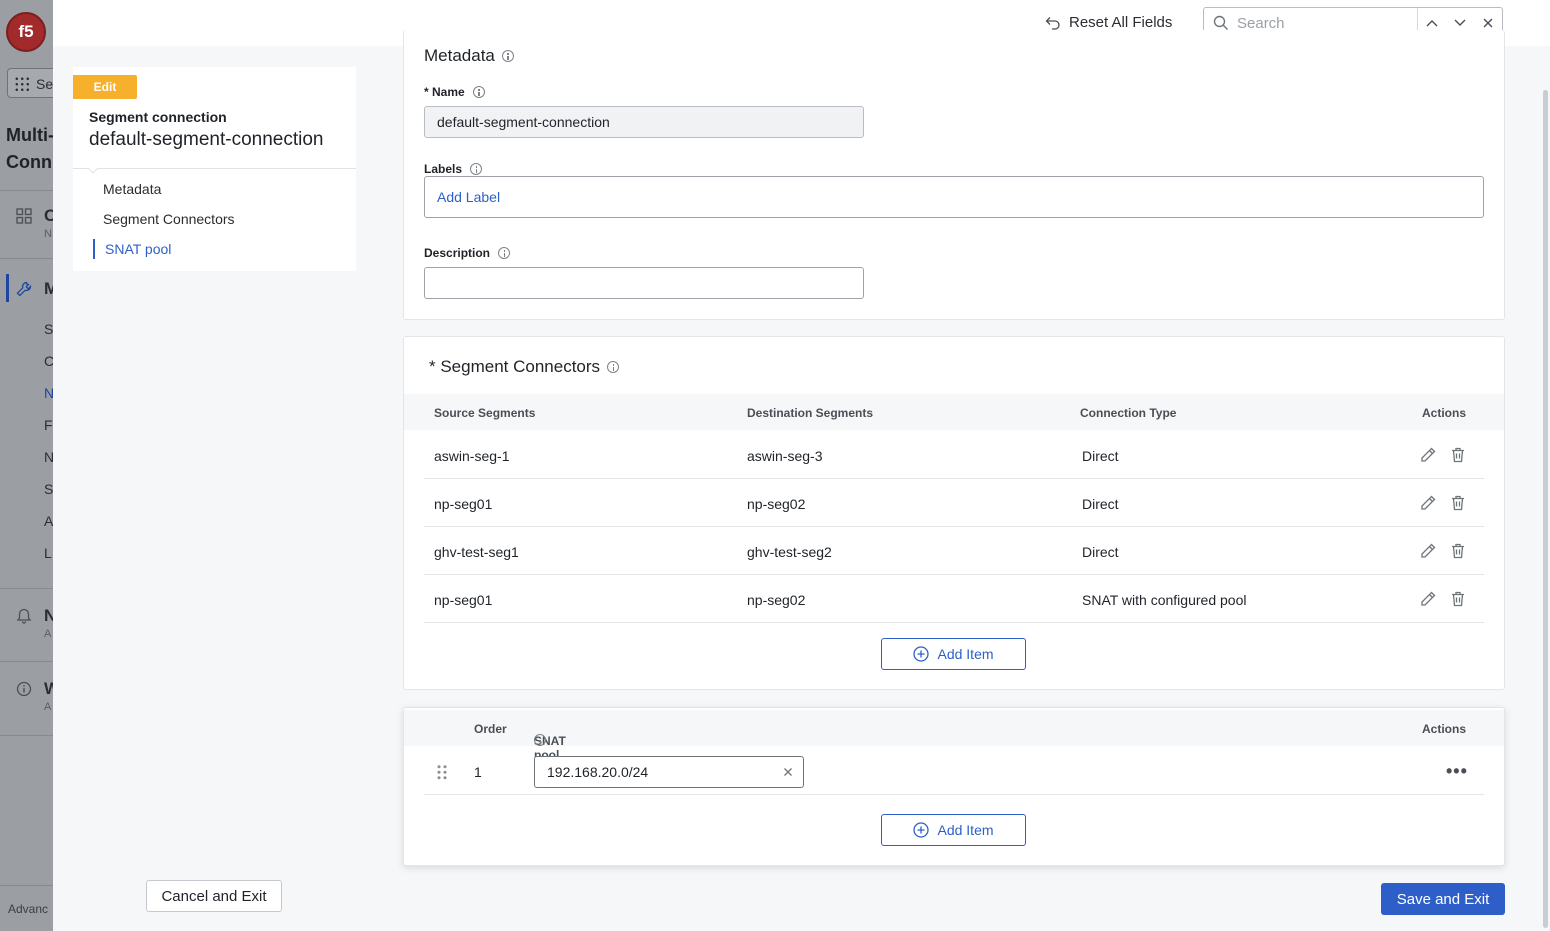  What do you see at coordinates (954, 197) in the screenshot?
I see `labels-field: Add Label` at bounding box center [954, 197].